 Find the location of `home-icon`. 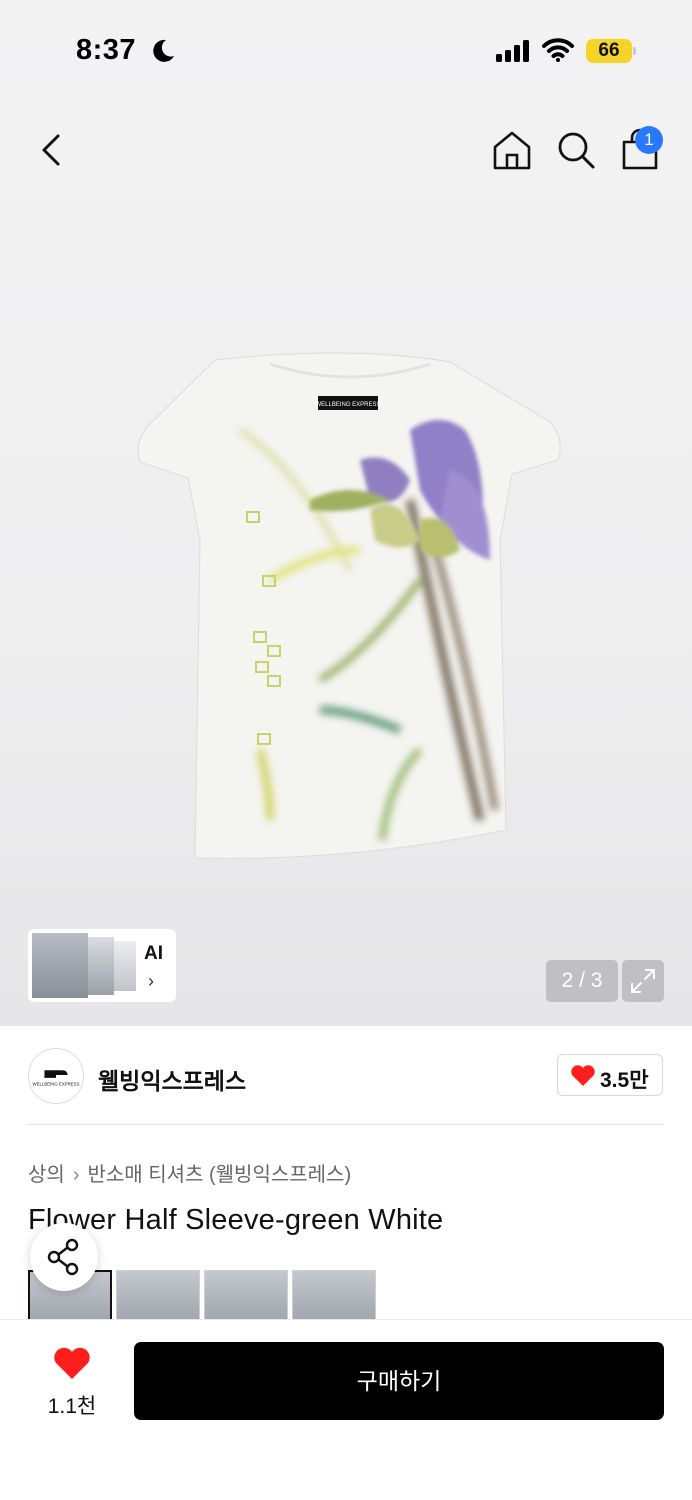

home-icon is located at coordinates (512, 150).